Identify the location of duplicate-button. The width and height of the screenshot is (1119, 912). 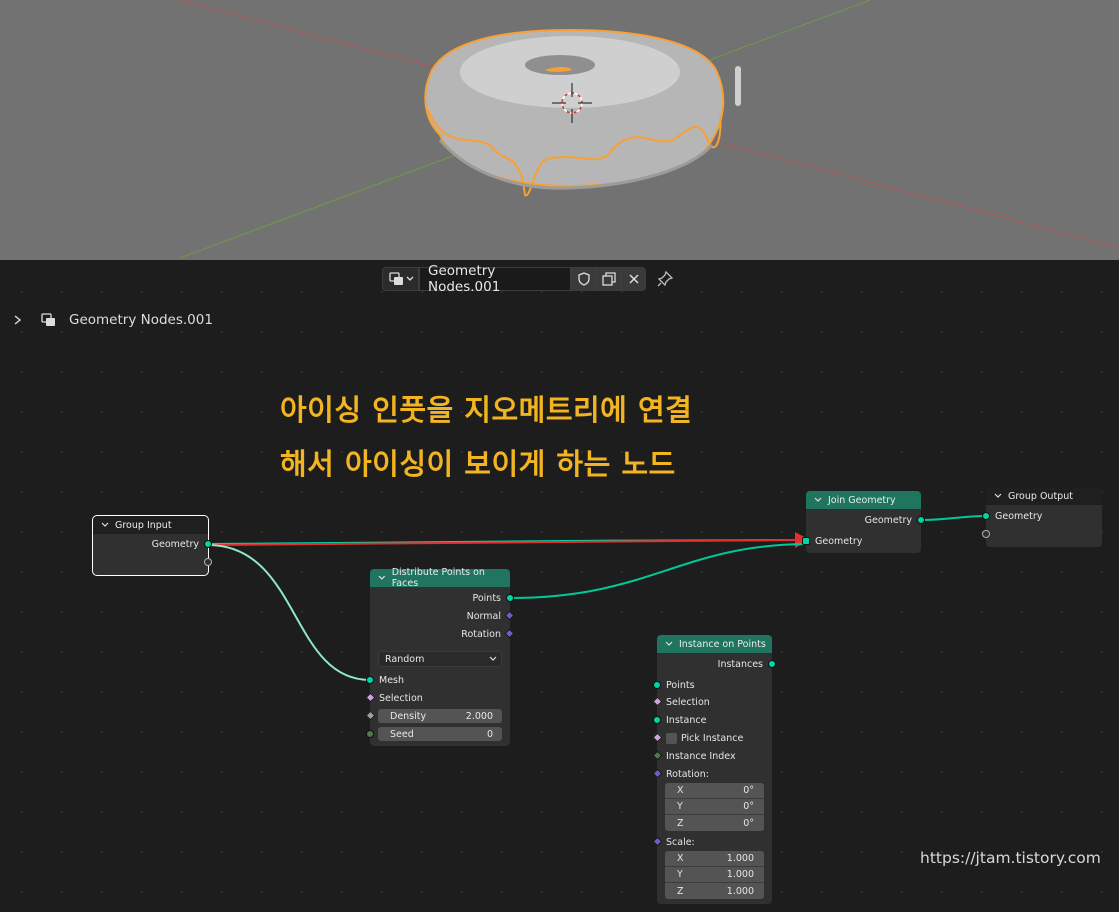
(608, 279).